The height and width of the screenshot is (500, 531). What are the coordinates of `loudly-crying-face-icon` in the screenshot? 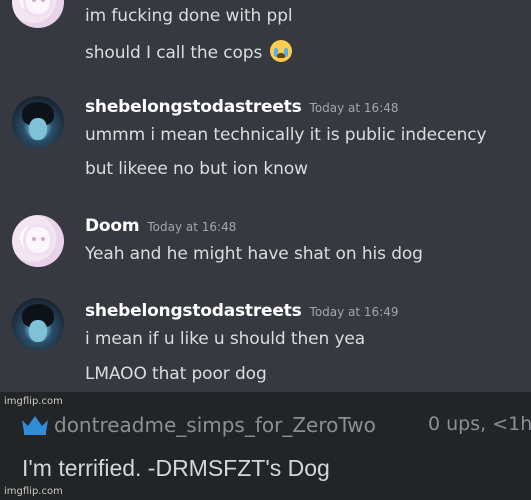 It's located at (280, 51).